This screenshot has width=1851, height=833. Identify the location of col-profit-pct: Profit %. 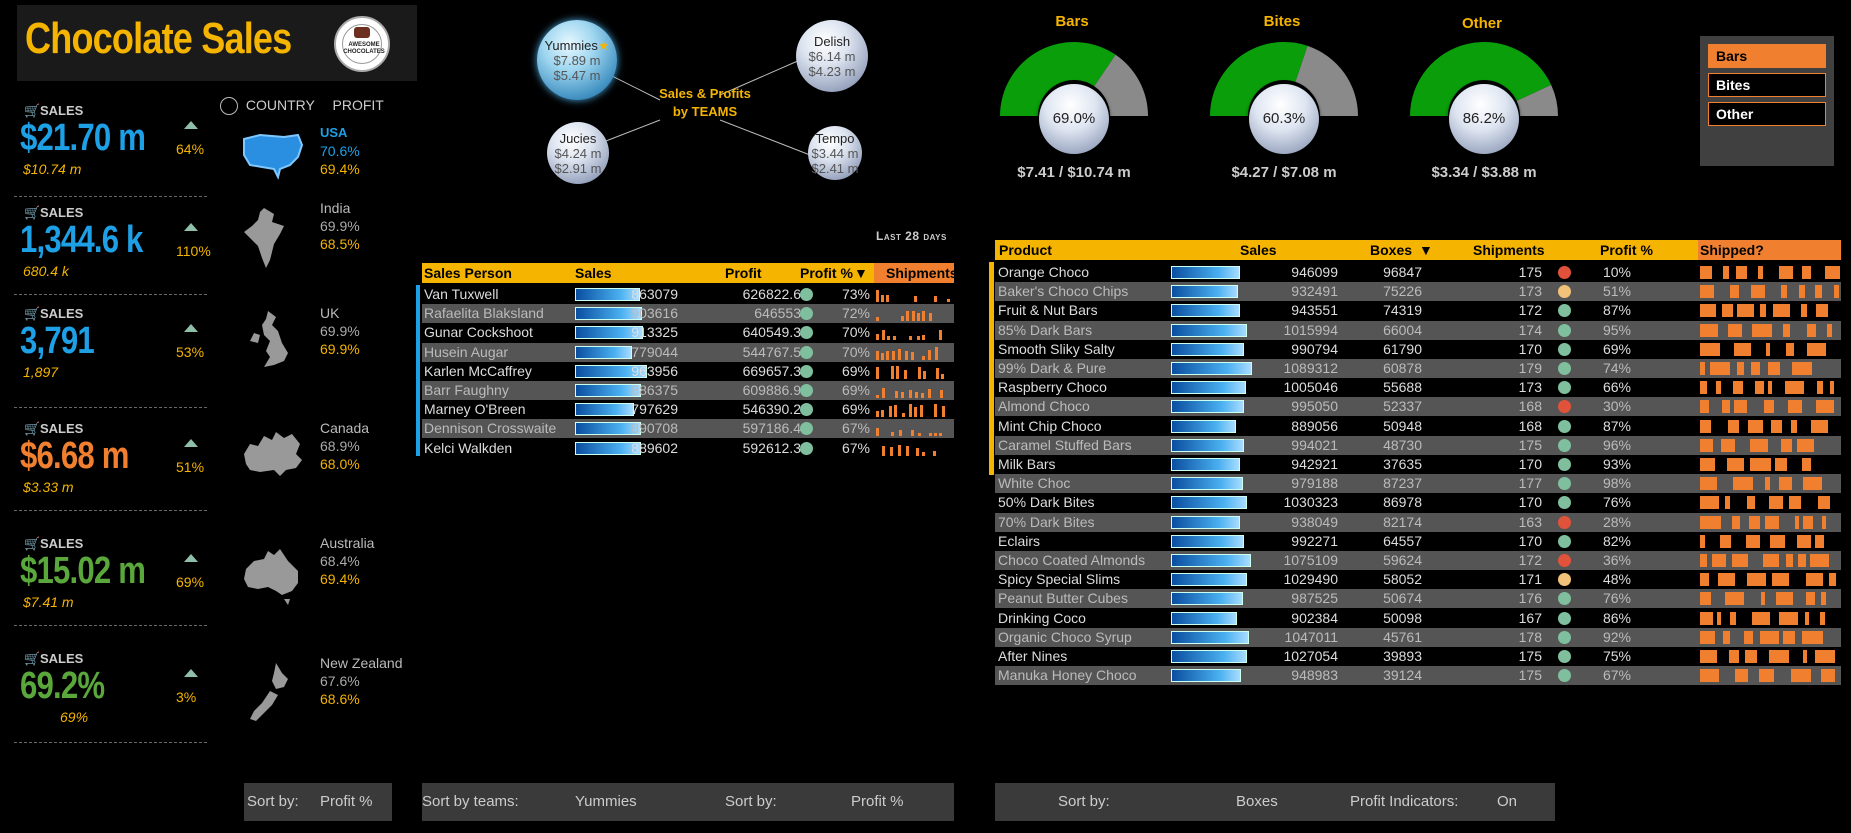
(826, 273).